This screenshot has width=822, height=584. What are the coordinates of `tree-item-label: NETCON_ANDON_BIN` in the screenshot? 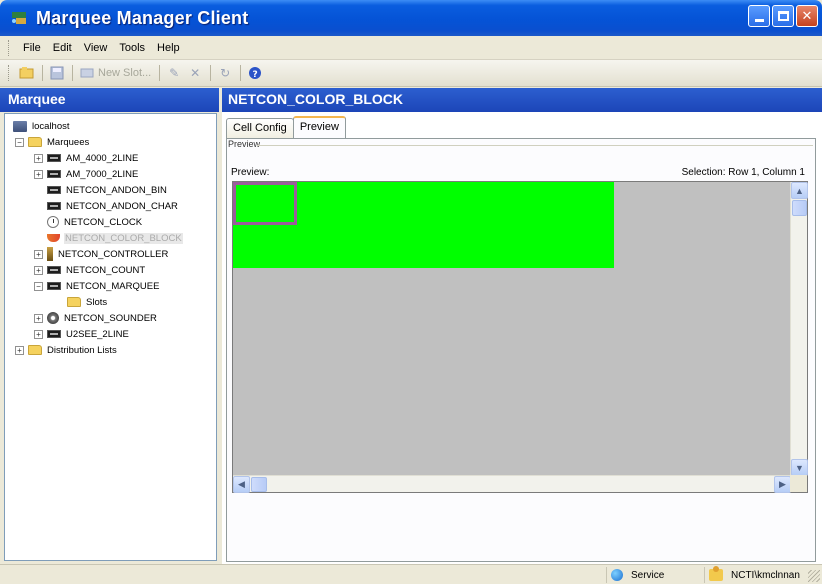 It's located at (116, 190).